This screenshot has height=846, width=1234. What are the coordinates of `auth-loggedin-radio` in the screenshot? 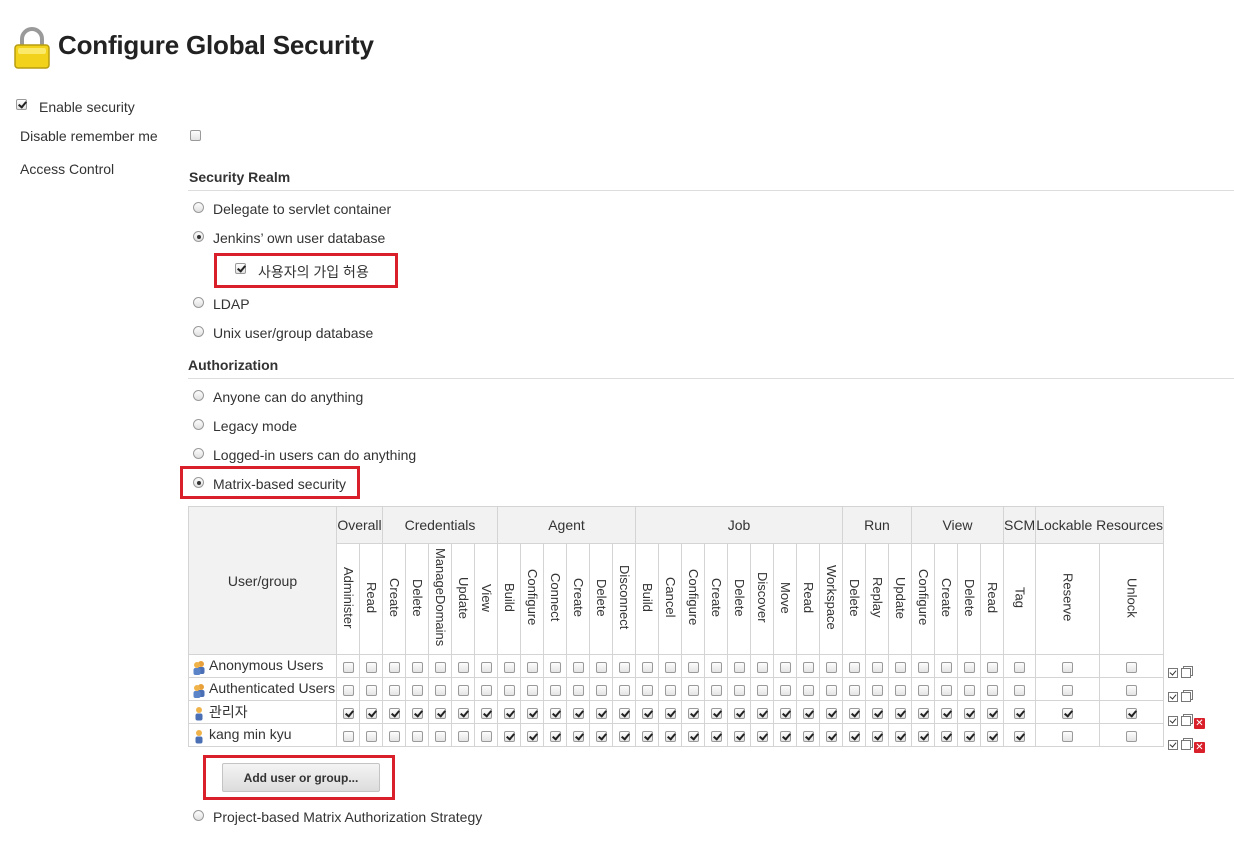 It's located at (198, 453).